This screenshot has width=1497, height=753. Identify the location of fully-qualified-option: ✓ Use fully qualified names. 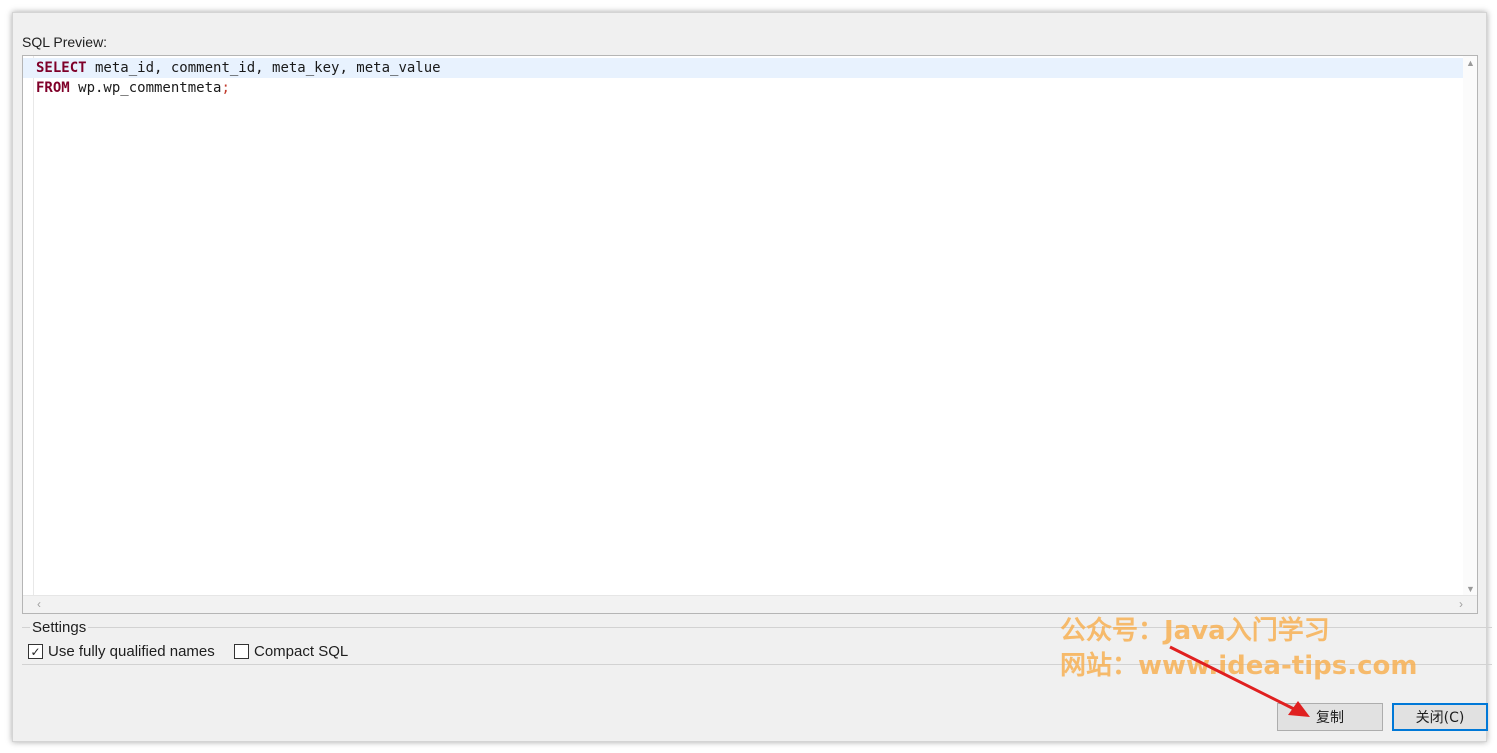
(121, 651).